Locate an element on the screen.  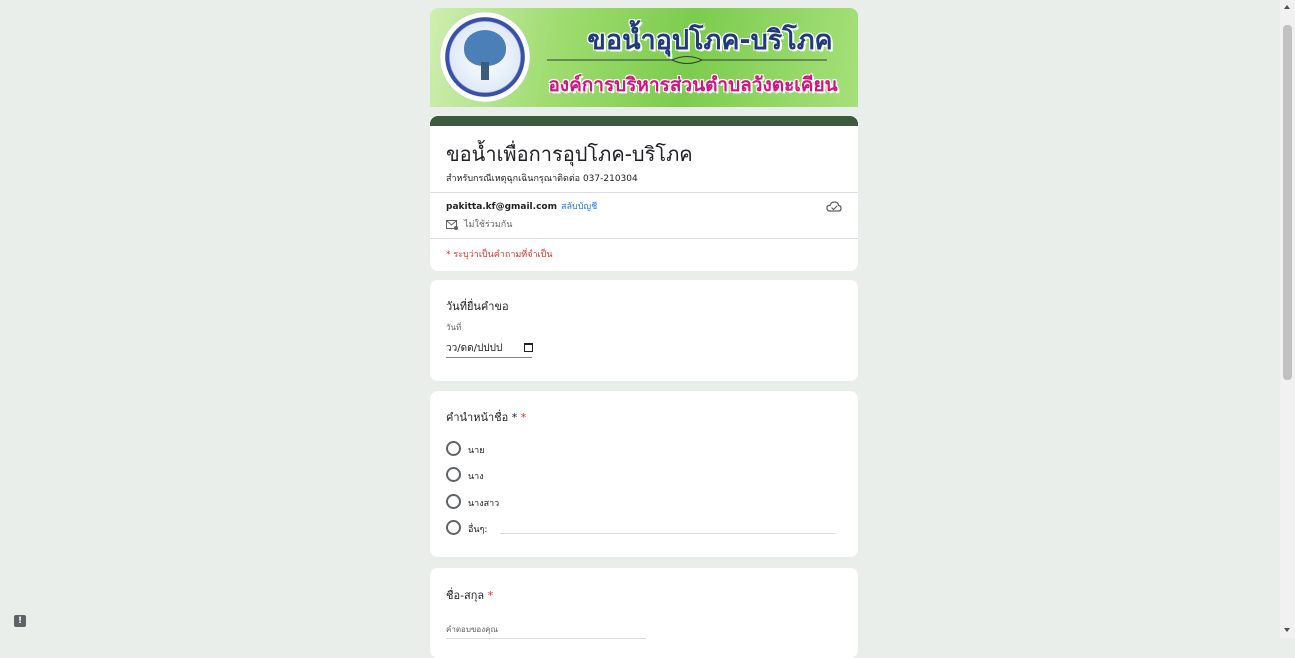
question-label: วันที่ยื่นคำขอ is located at coordinates (477, 306).